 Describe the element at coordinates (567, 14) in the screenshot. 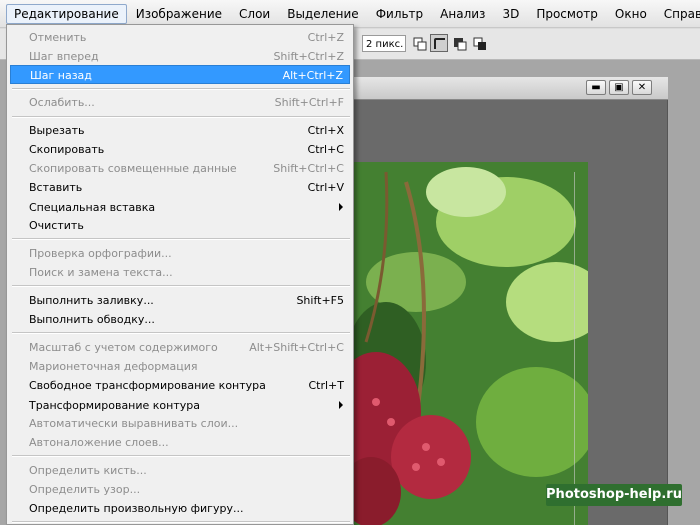

I see `menu-view: Просмотр` at that location.